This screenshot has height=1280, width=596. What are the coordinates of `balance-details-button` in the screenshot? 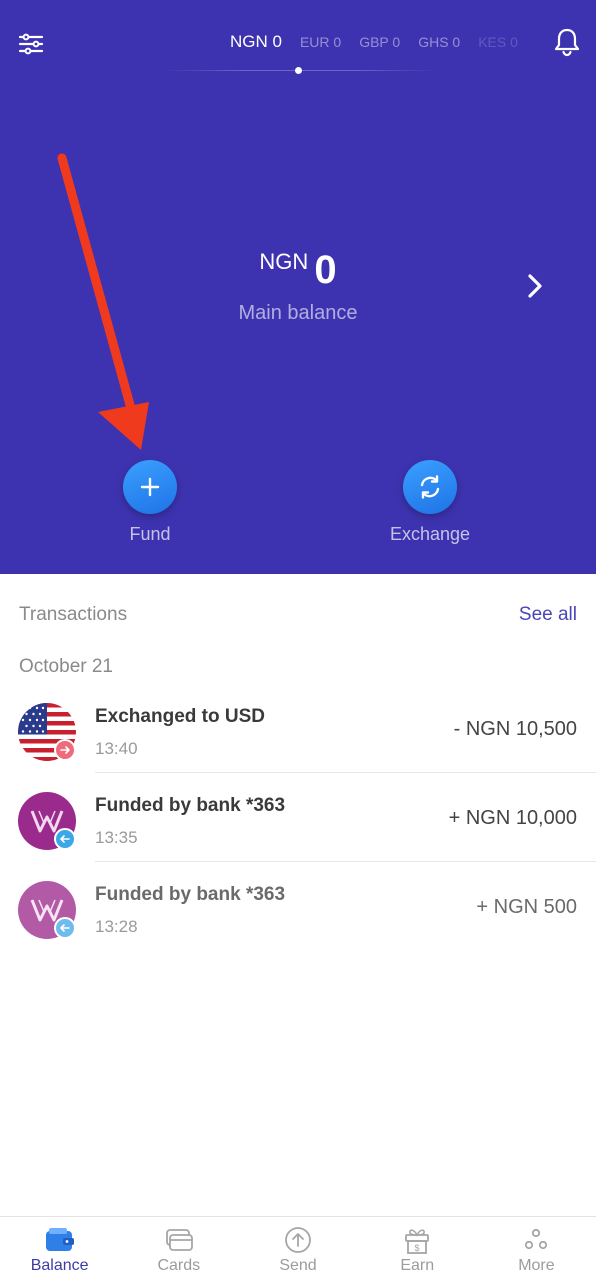 It's located at (535, 286).